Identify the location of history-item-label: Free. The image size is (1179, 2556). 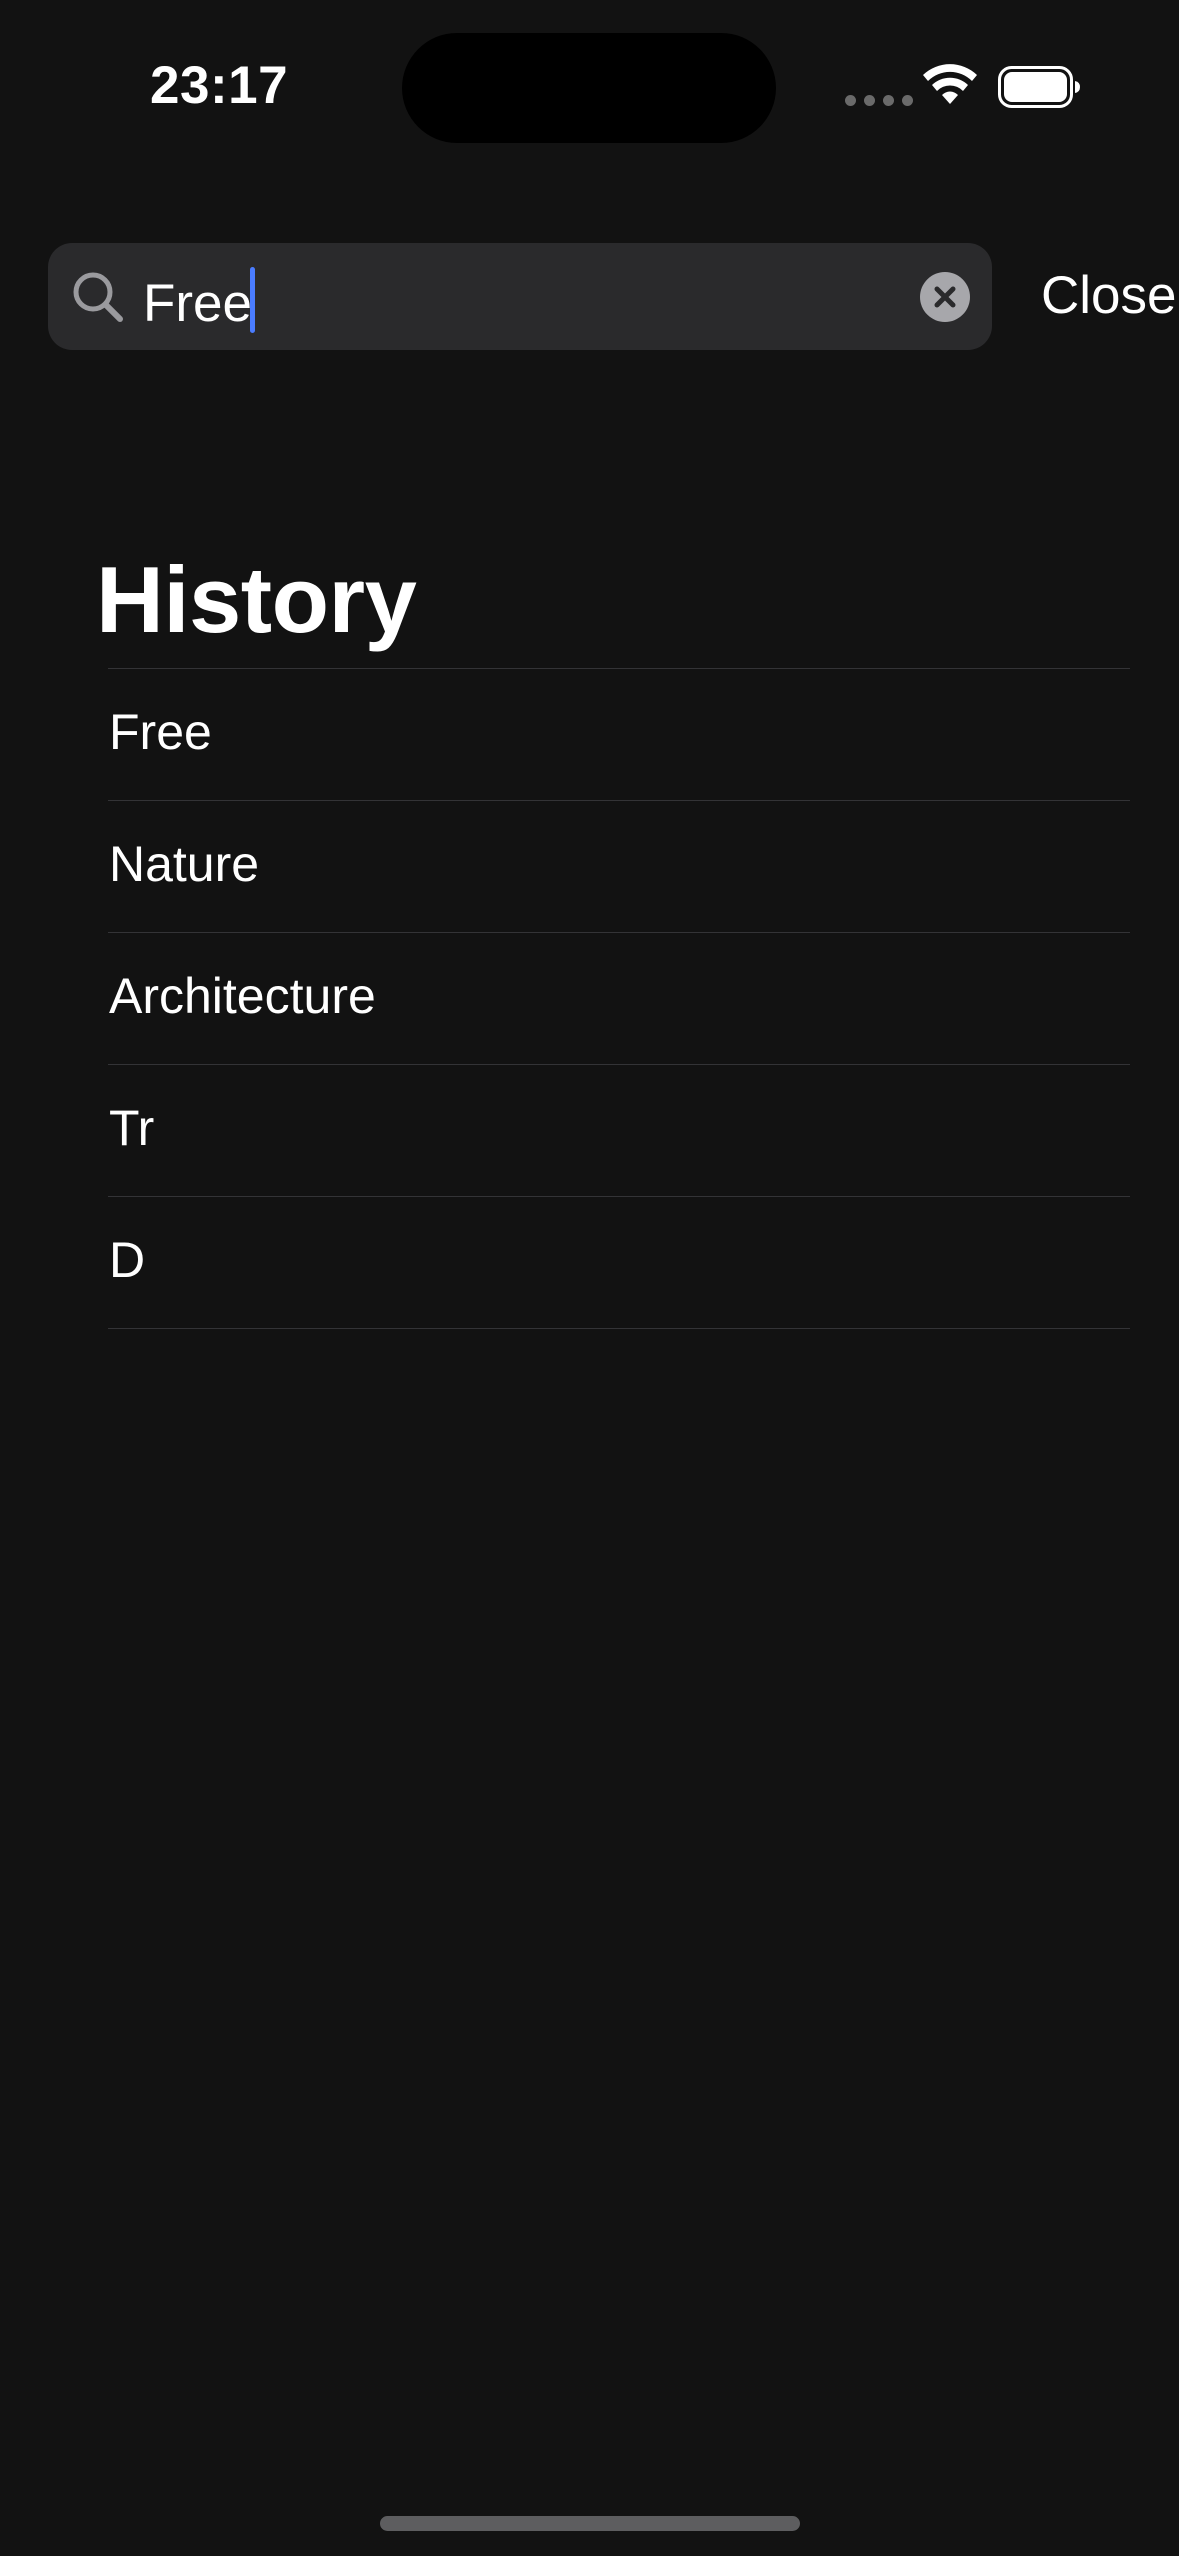
(160, 732).